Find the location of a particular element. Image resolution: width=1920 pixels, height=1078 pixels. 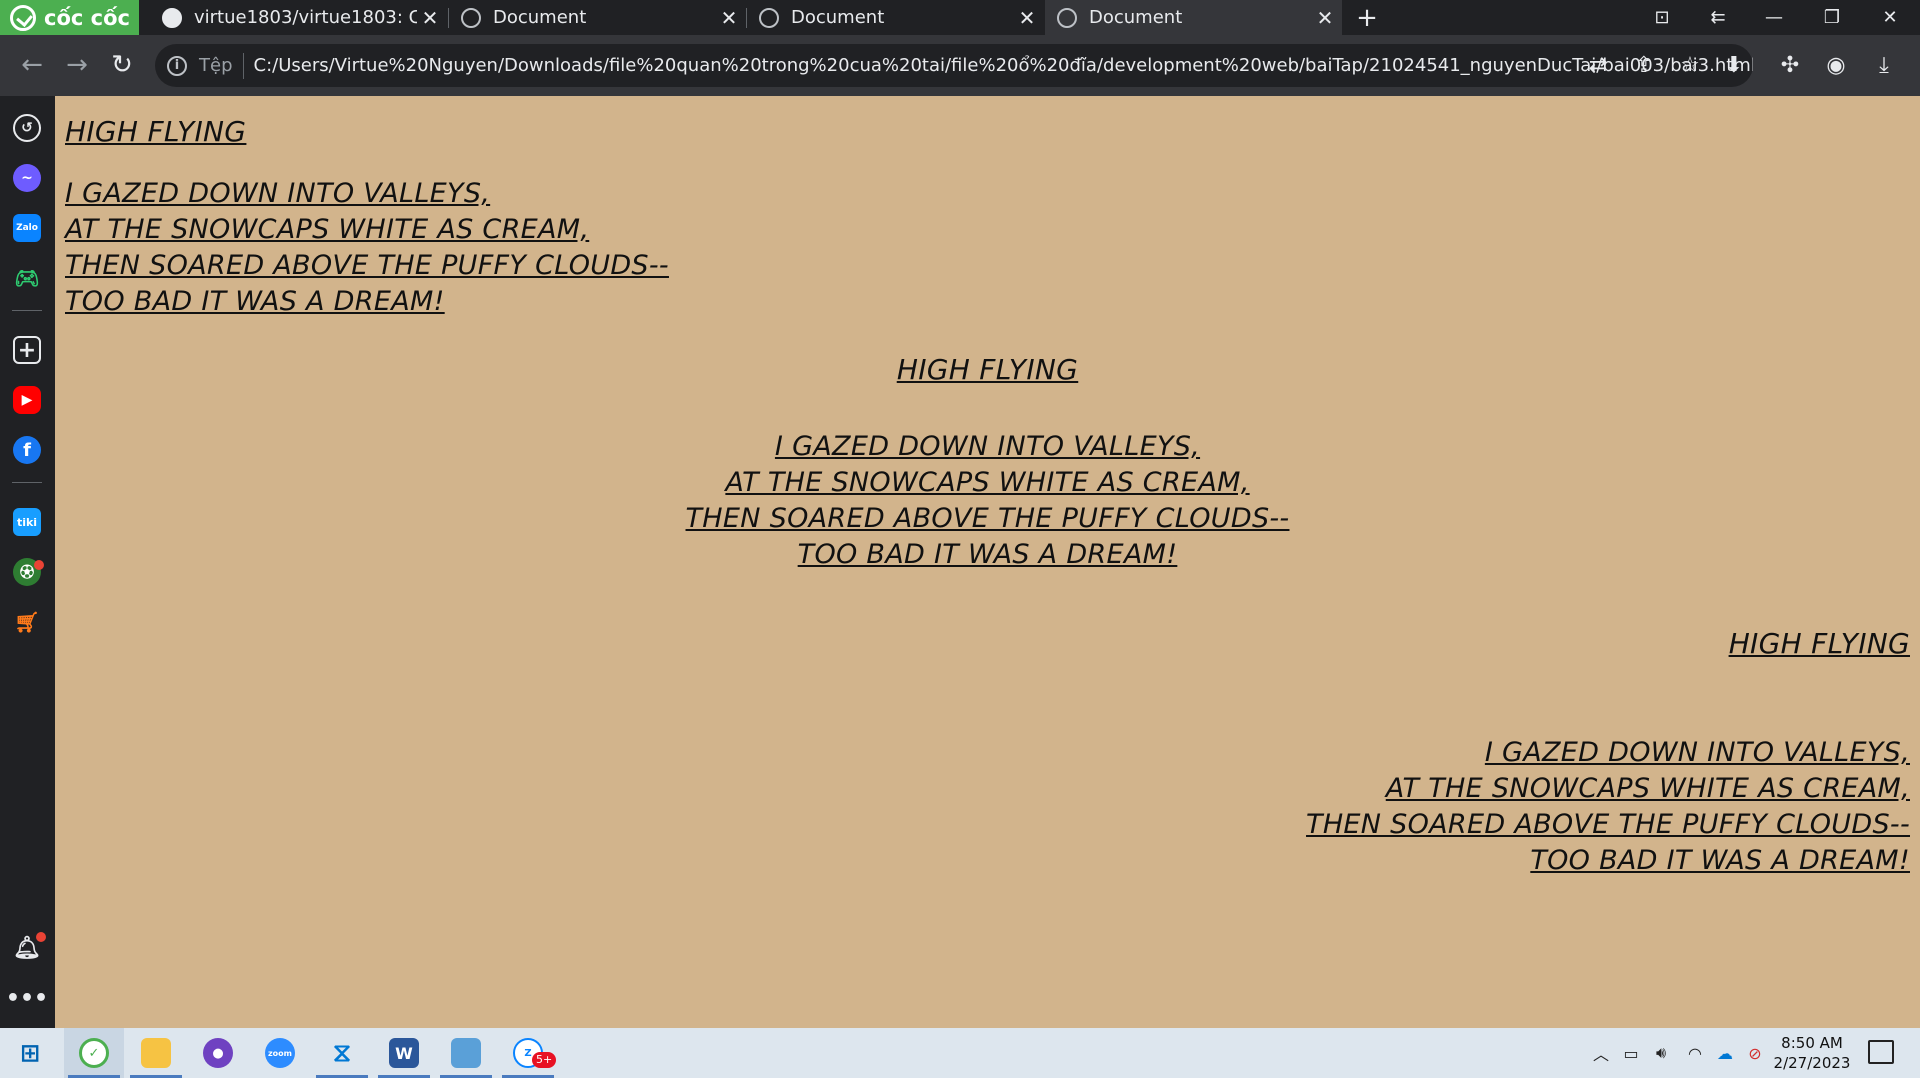

notification-dot is located at coordinates (39, 565).